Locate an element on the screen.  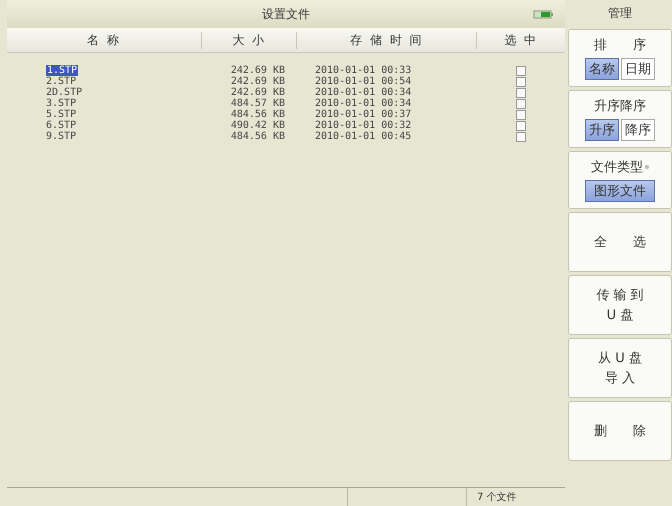
column-header: 大 小 is located at coordinates (248, 40).